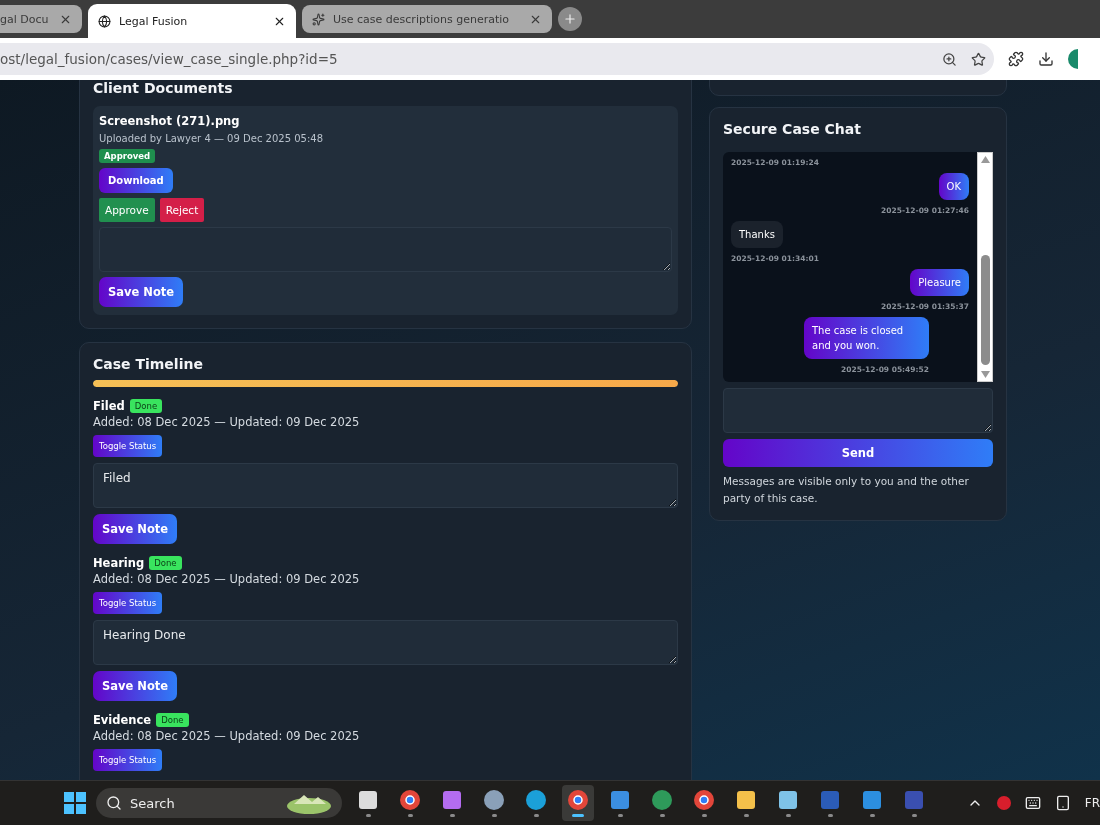  I want to click on note-field: Hearing Done, so click(385, 642).